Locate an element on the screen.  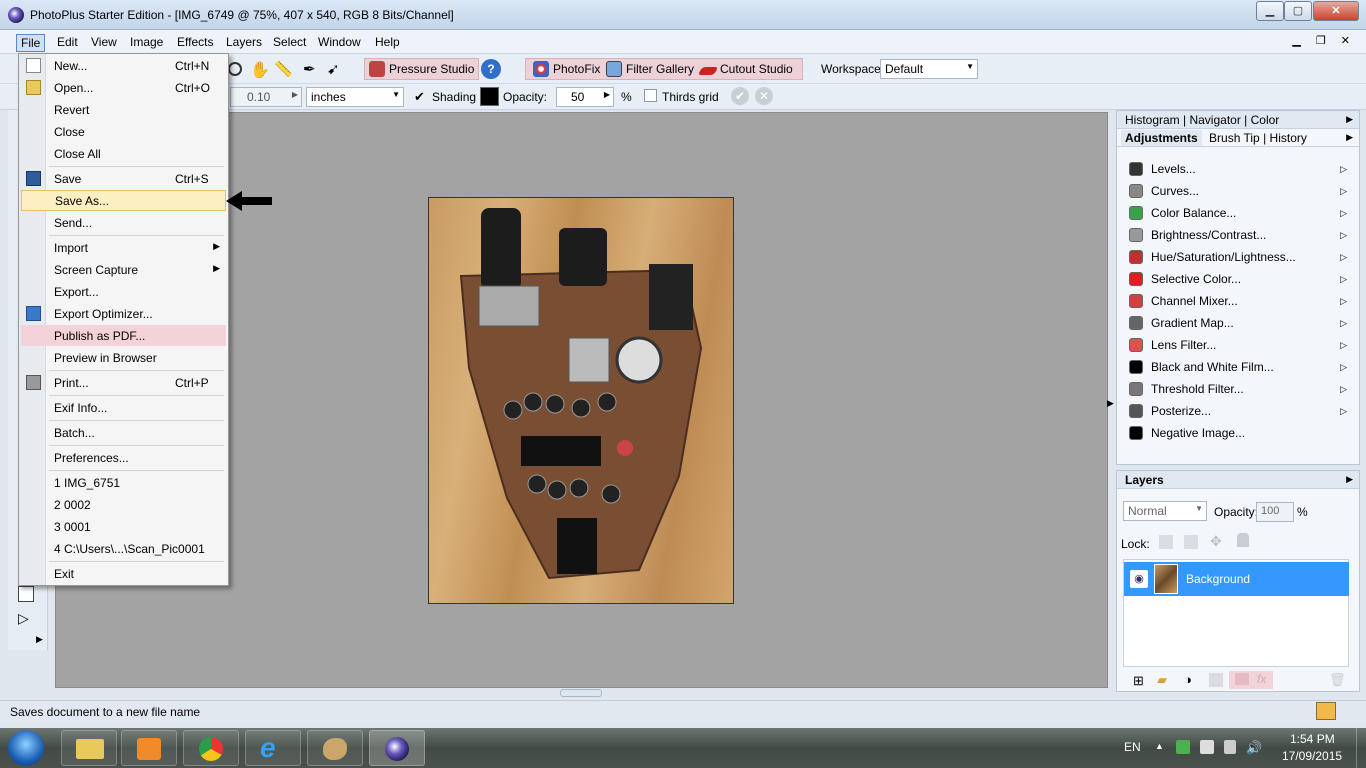
hand-icon: ✋ is located at coordinates (260, 70).